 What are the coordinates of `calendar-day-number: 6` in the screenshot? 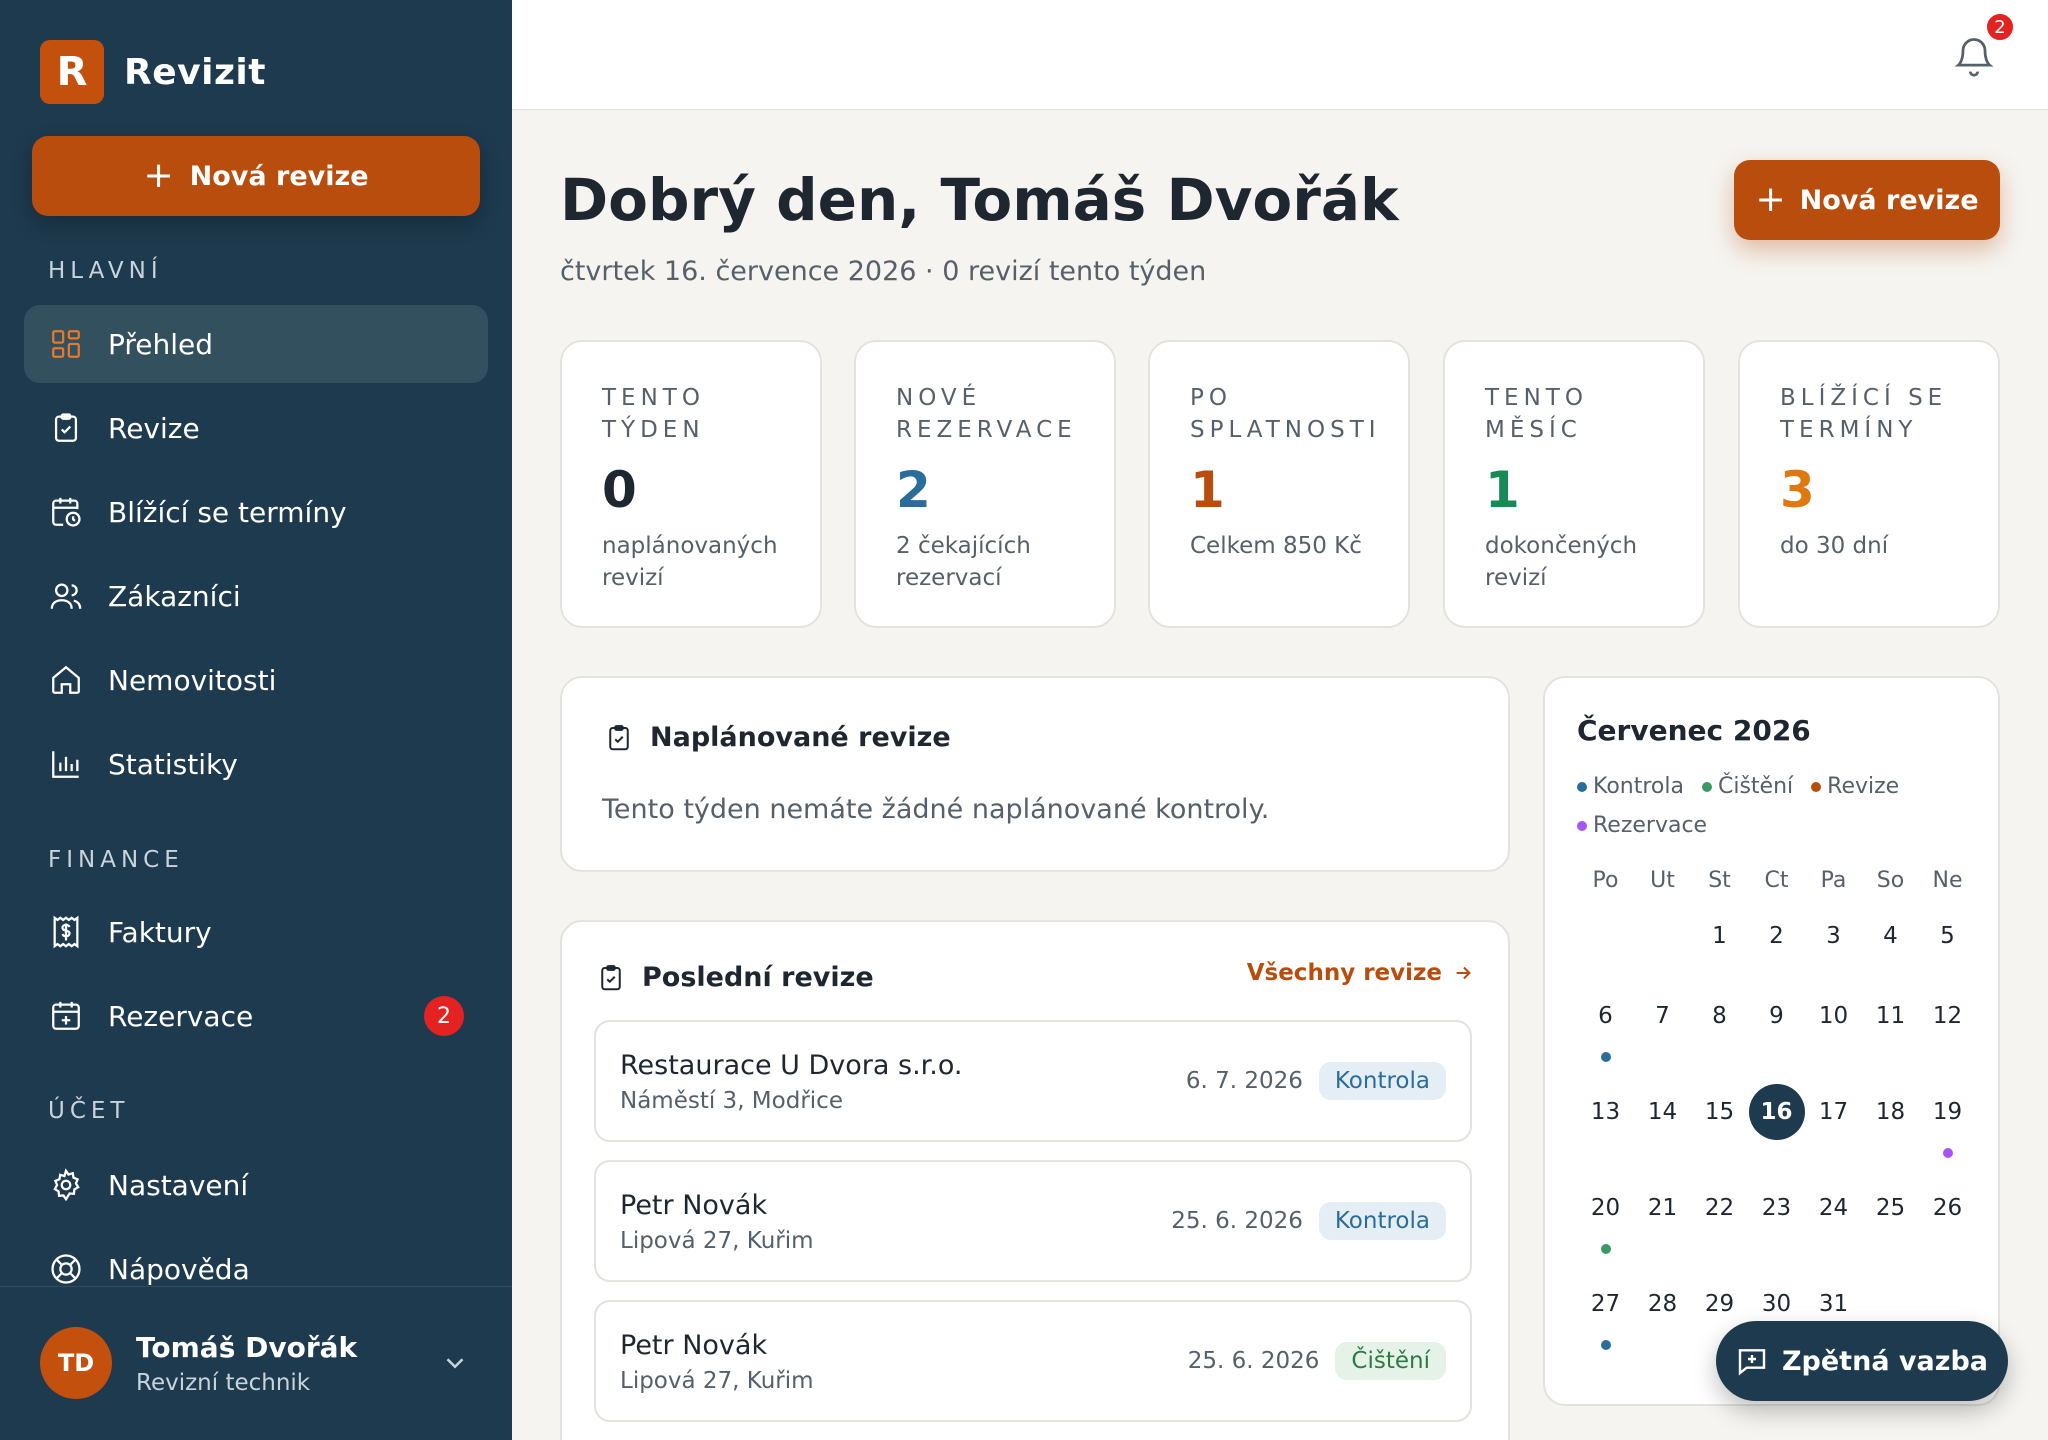 It's located at (1605, 1016).